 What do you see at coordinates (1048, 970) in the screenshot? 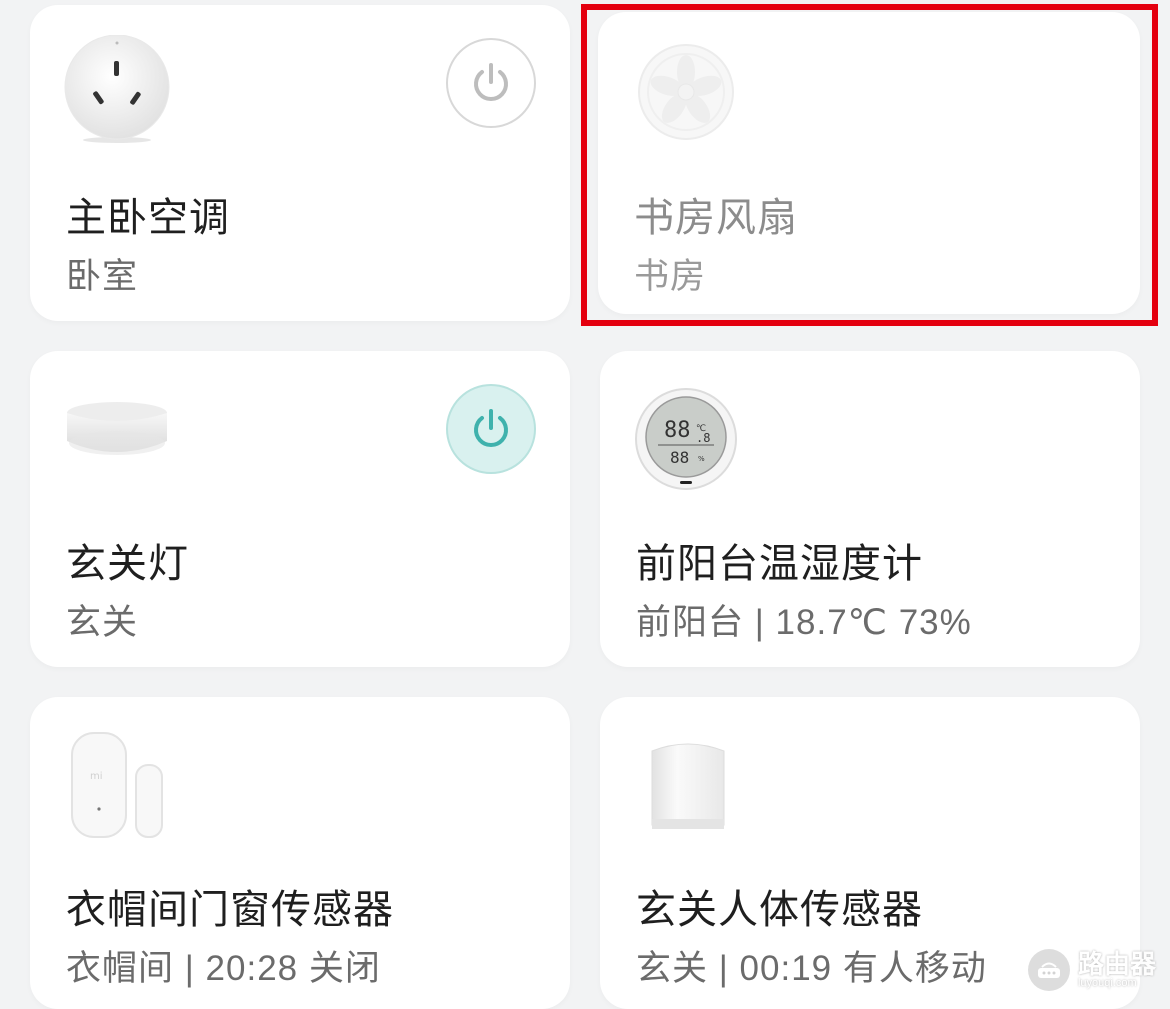
I see `router-logo-icon` at bounding box center [1048, 970].